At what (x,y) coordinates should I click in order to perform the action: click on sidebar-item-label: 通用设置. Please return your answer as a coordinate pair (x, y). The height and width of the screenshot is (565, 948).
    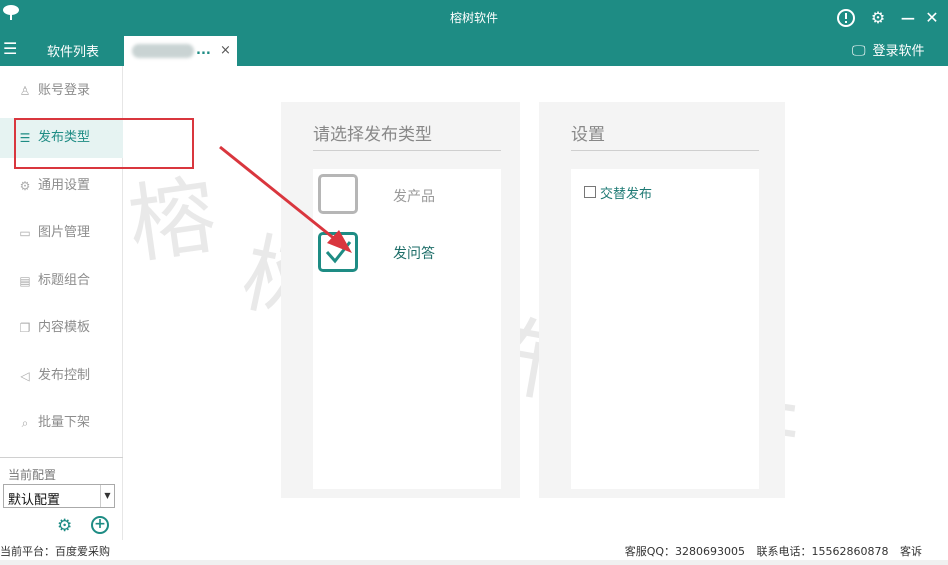
    Looking at the image, I should click on (64, 185).